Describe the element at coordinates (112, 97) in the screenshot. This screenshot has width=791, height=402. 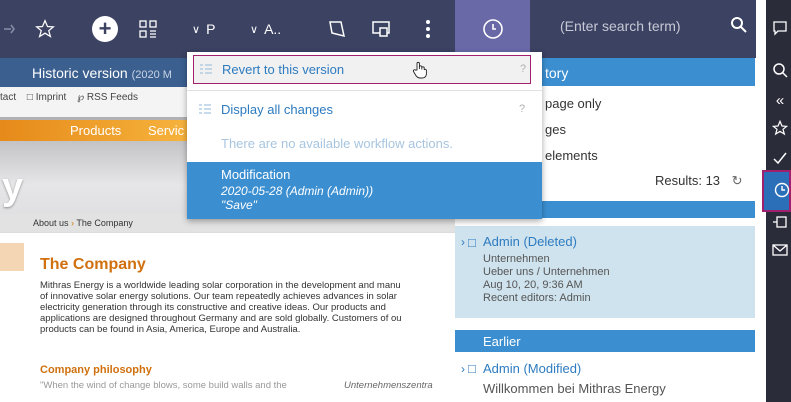
I see `rss-link: RSS Feeds` at that location.